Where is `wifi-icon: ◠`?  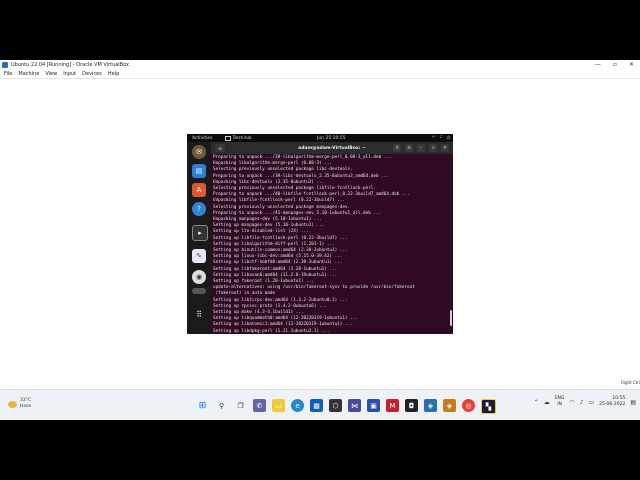
wifi-icon: ◠ is located at coordinates (571, 402).